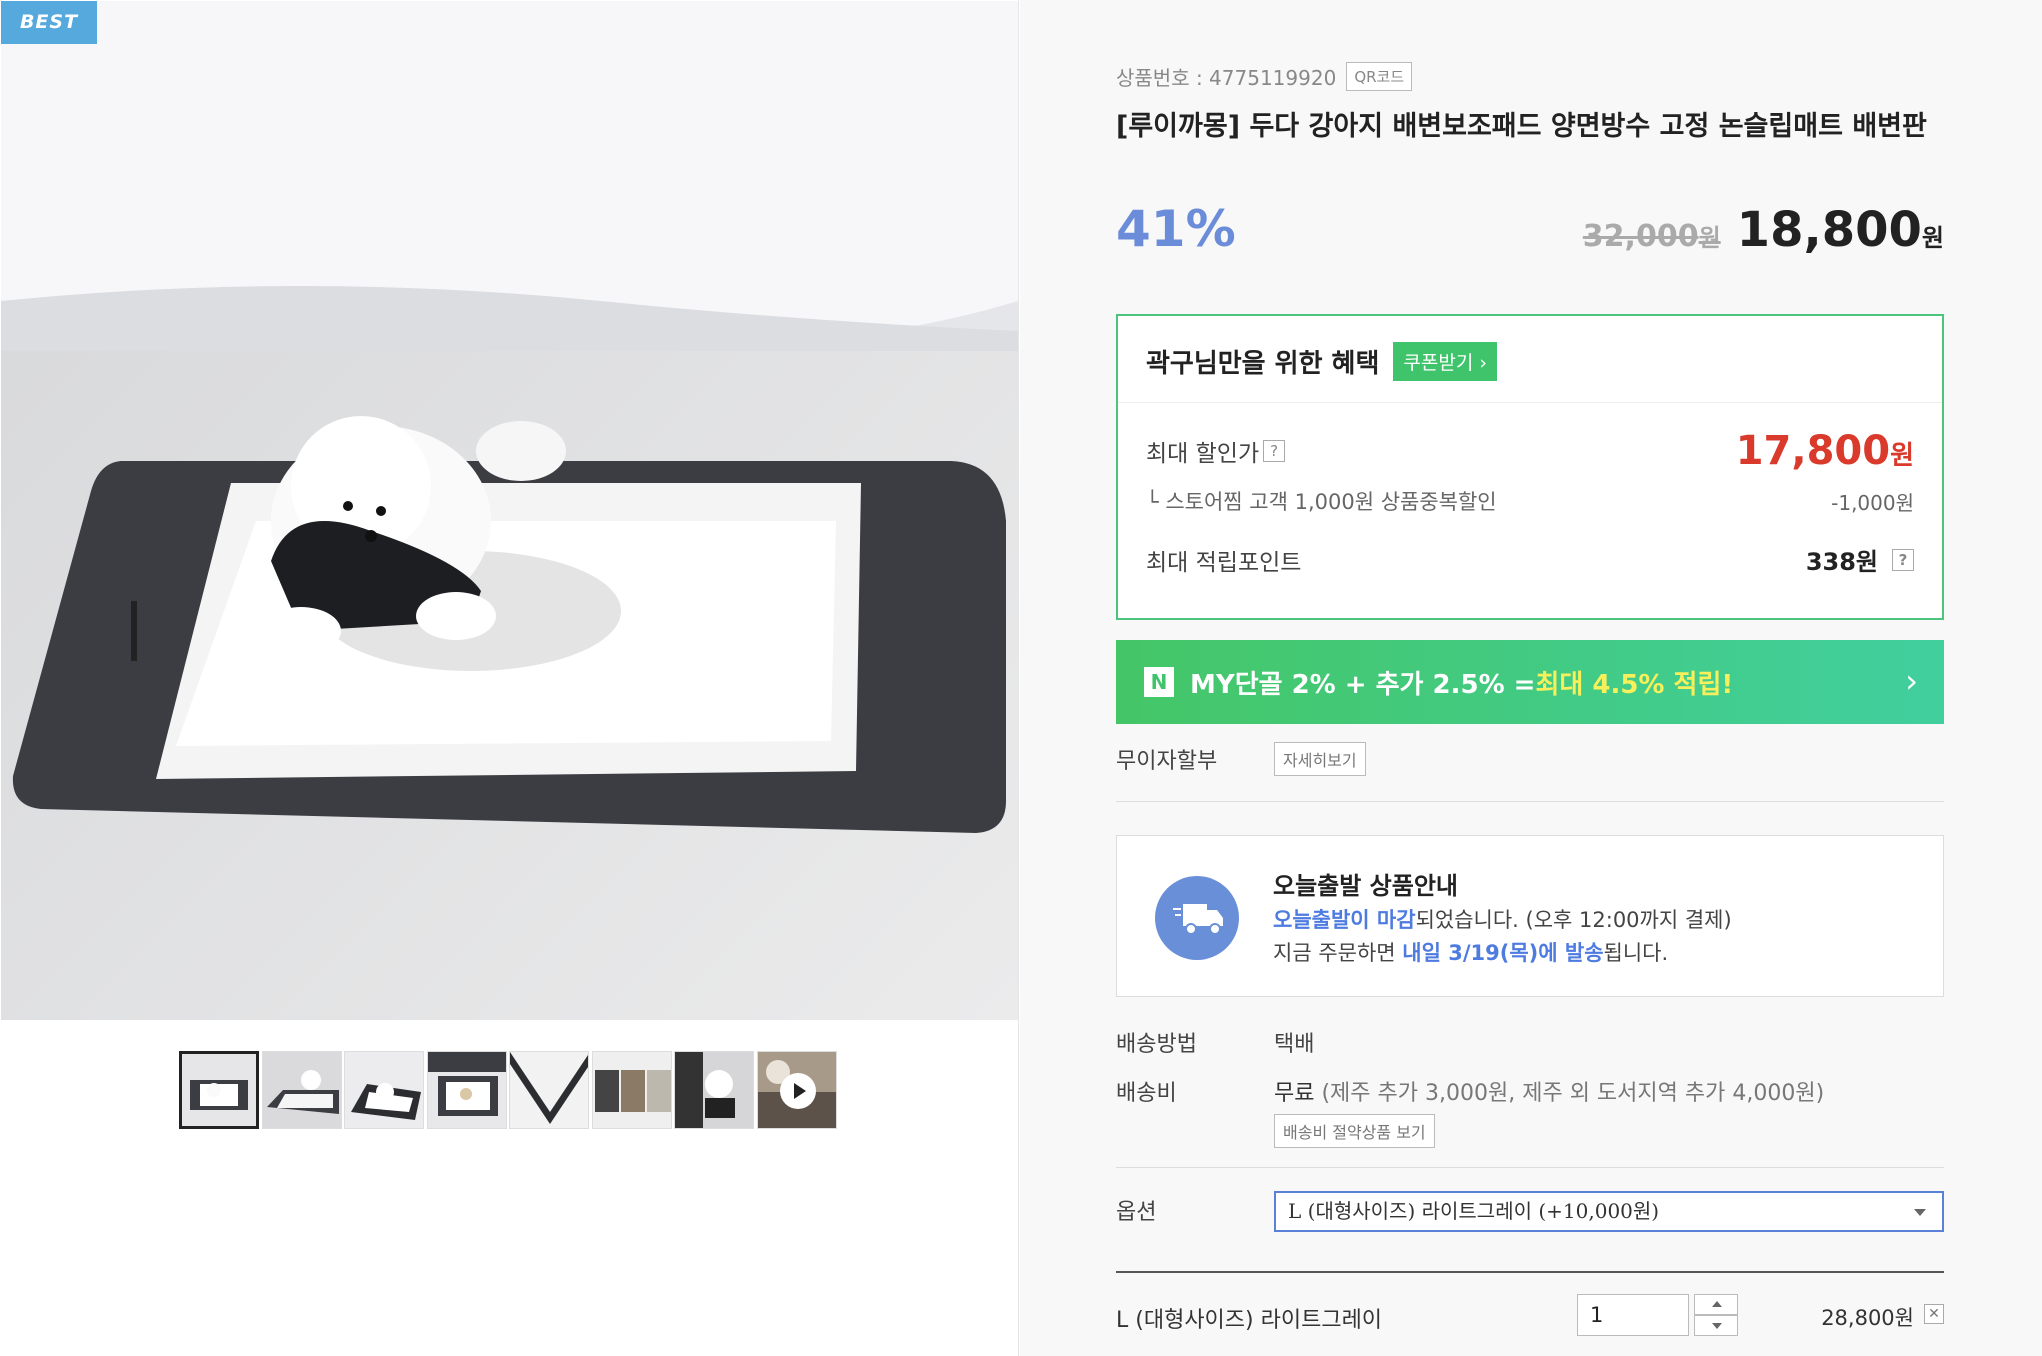 This screenshot has width=2042, height=1356. What do you see at coordinates (1159, 682) in the screenshot?
I see `naver-pay-icon: N` at bounding box center [1159, 682].